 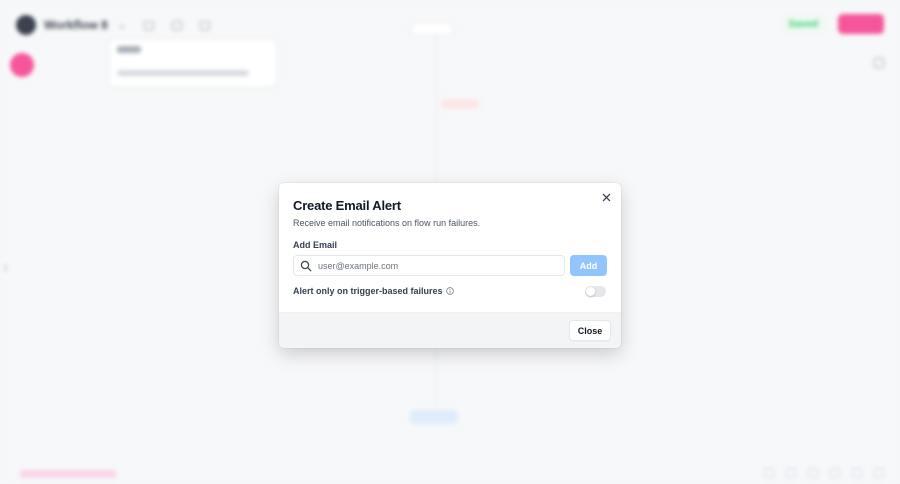 What do you see at coordinates (595, 291) in the screenshot?
I see `trigger-failure-toggle` at bounding box center [595, 291].